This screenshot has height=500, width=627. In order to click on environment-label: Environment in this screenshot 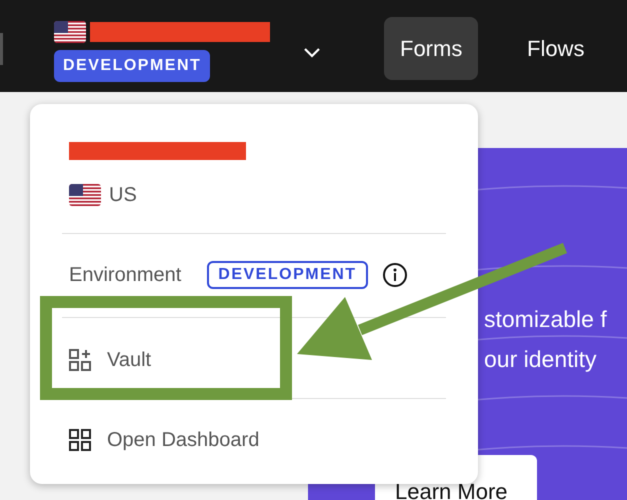, I will do `click(125, 275)`.